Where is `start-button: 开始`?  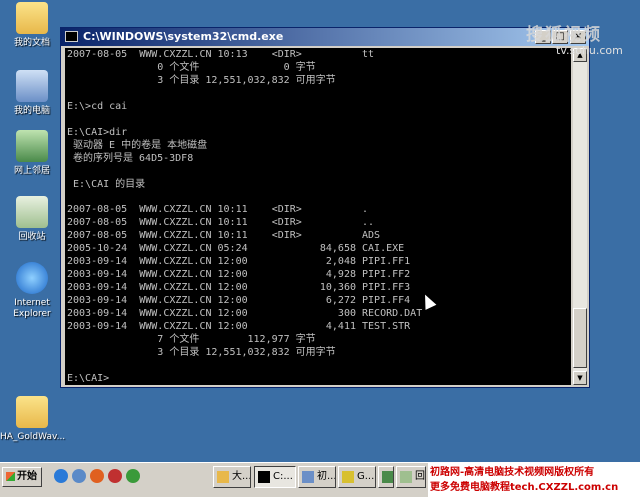
start-button: 开始 is located at coordinates (22, 477).